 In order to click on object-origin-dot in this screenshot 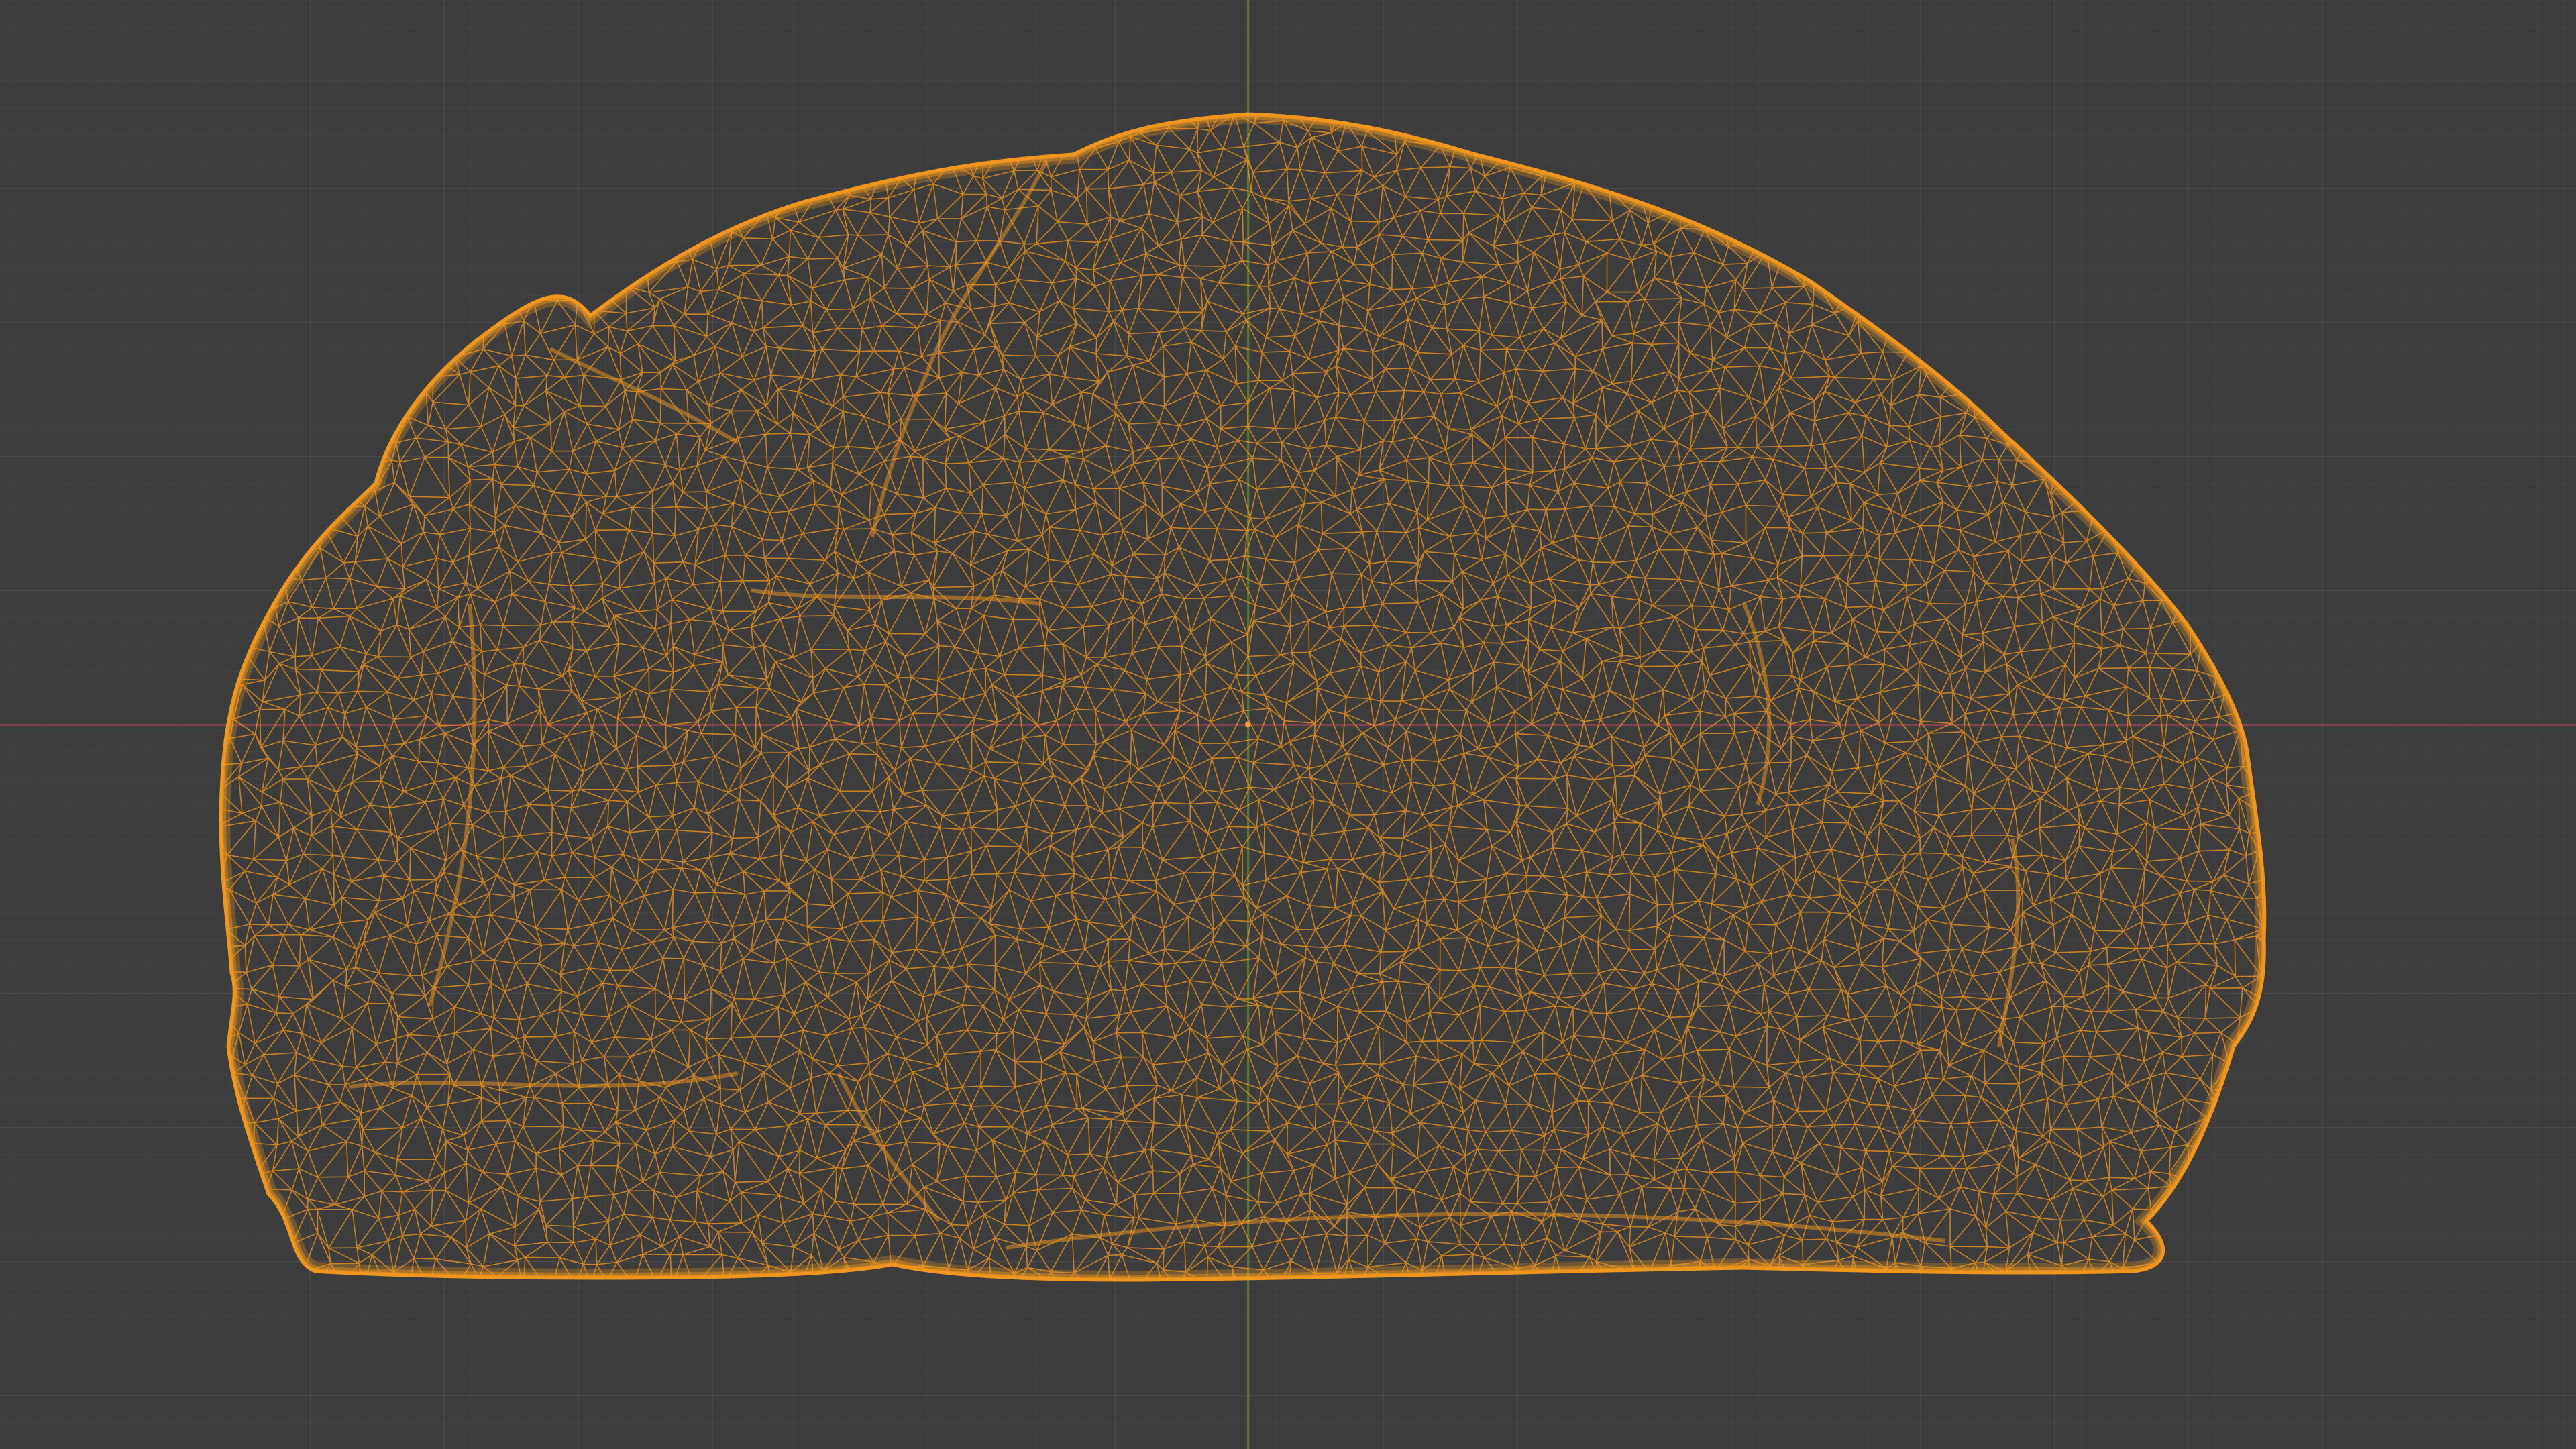, I will do `click(1247, 724)`.